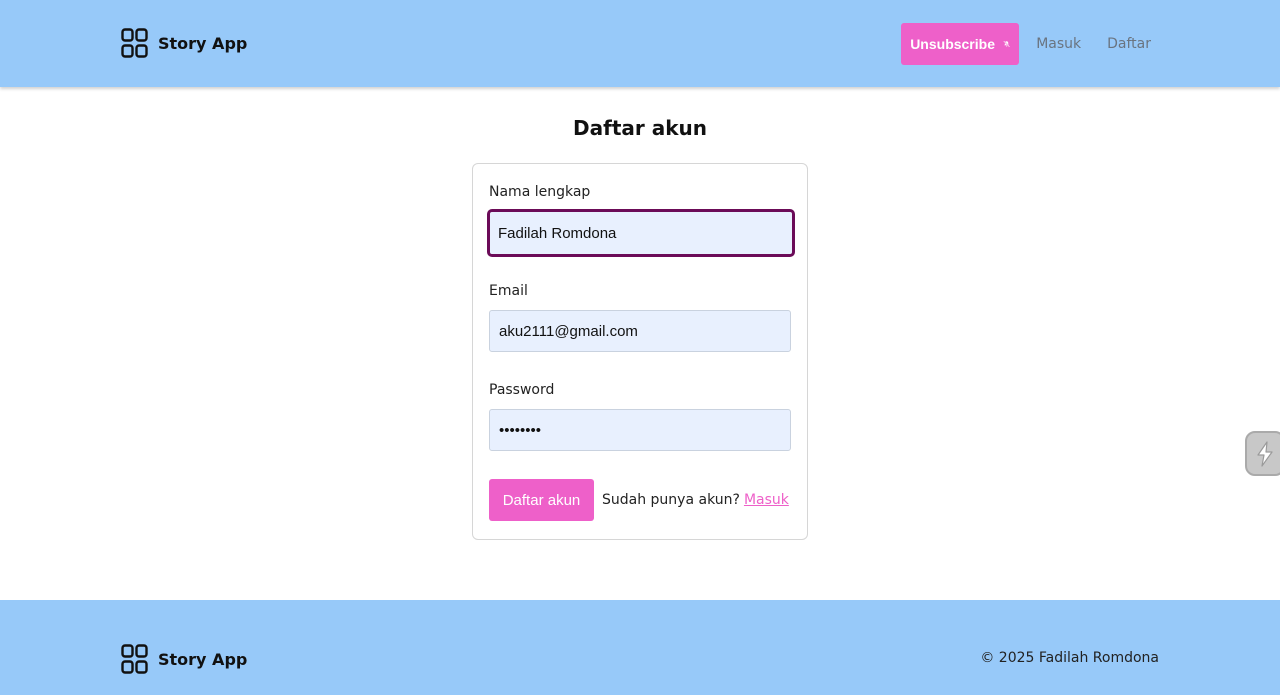  I want to click on footer-brand-link: Story App, so click(184, 659).